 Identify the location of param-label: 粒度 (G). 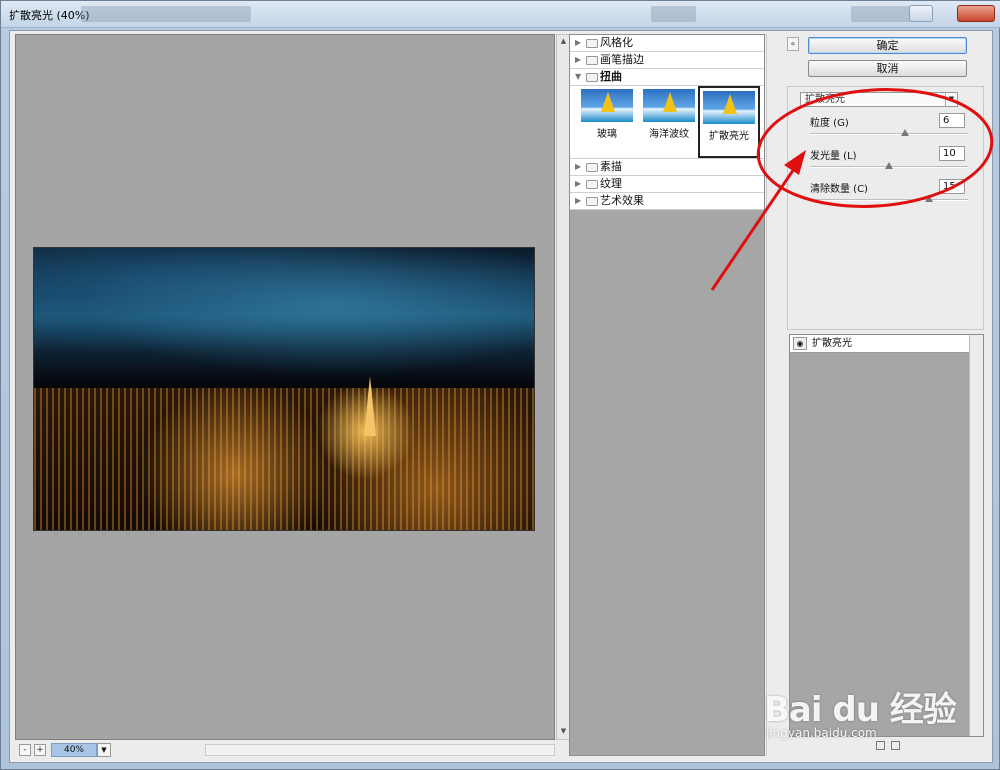
(829, 123).